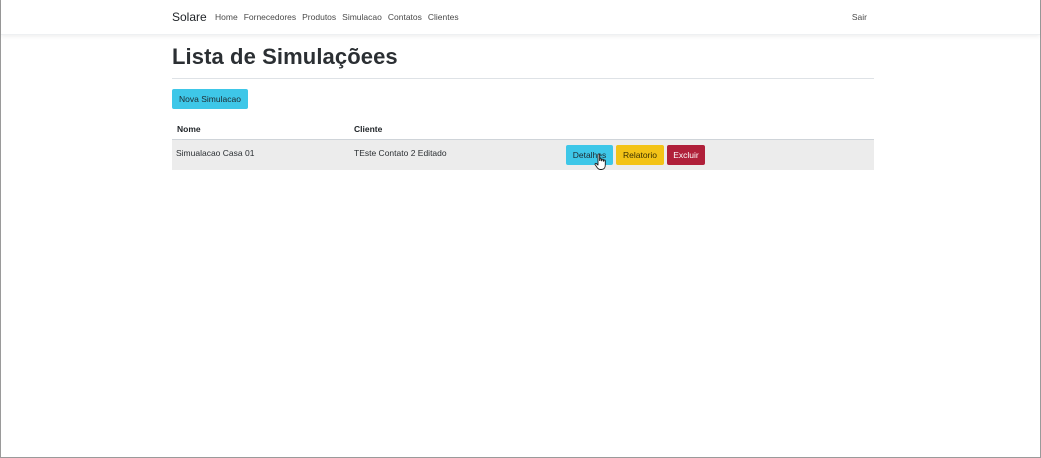  I want to click on column-header-nome: Nome, so click(189, 129).